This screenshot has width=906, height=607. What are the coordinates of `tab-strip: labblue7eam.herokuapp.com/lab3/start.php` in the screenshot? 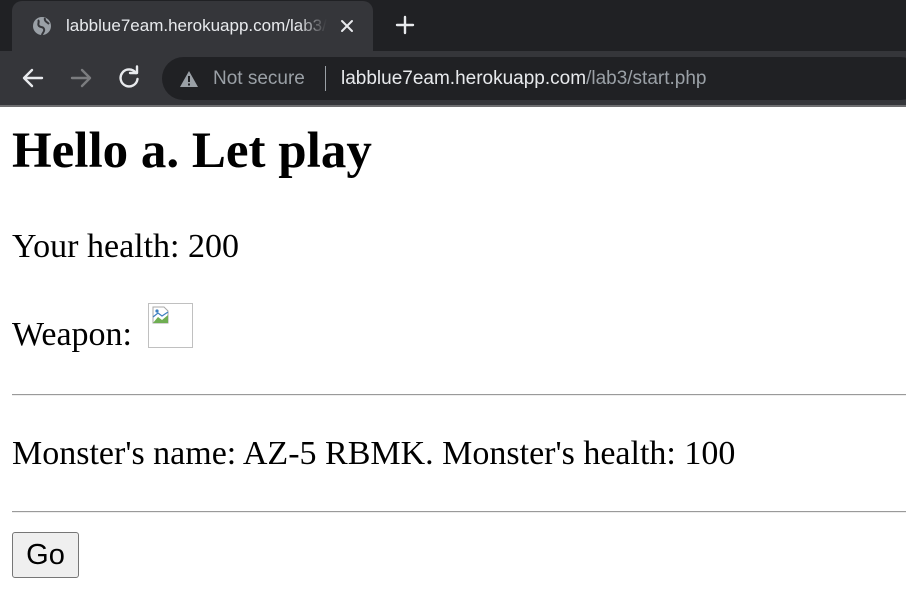 It's located at (453, 25).